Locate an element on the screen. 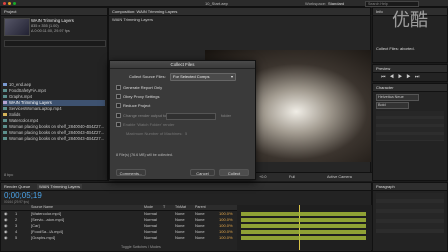 The height and width of the screenshot is (252, 448). enable-watch-option: Enable 'Watch Folder' render is located at coordinates (145, 125).